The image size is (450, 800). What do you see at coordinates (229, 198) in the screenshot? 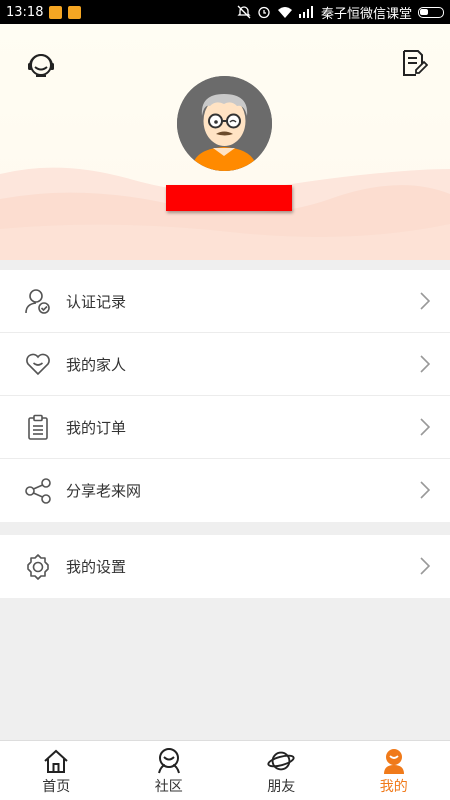
I see `username-redacted` at bounding box center [229, 198].